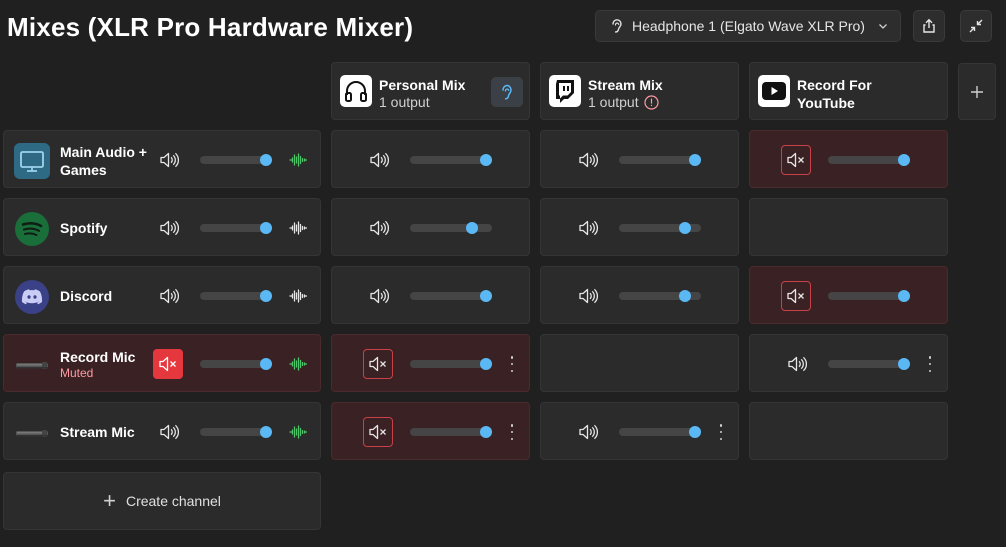 This screenshot has height=547, width=1006. What do you see at coordinates (883, 26) in the screenshot?
I see `chevron-down-icon` at bounding box center [883, 26].